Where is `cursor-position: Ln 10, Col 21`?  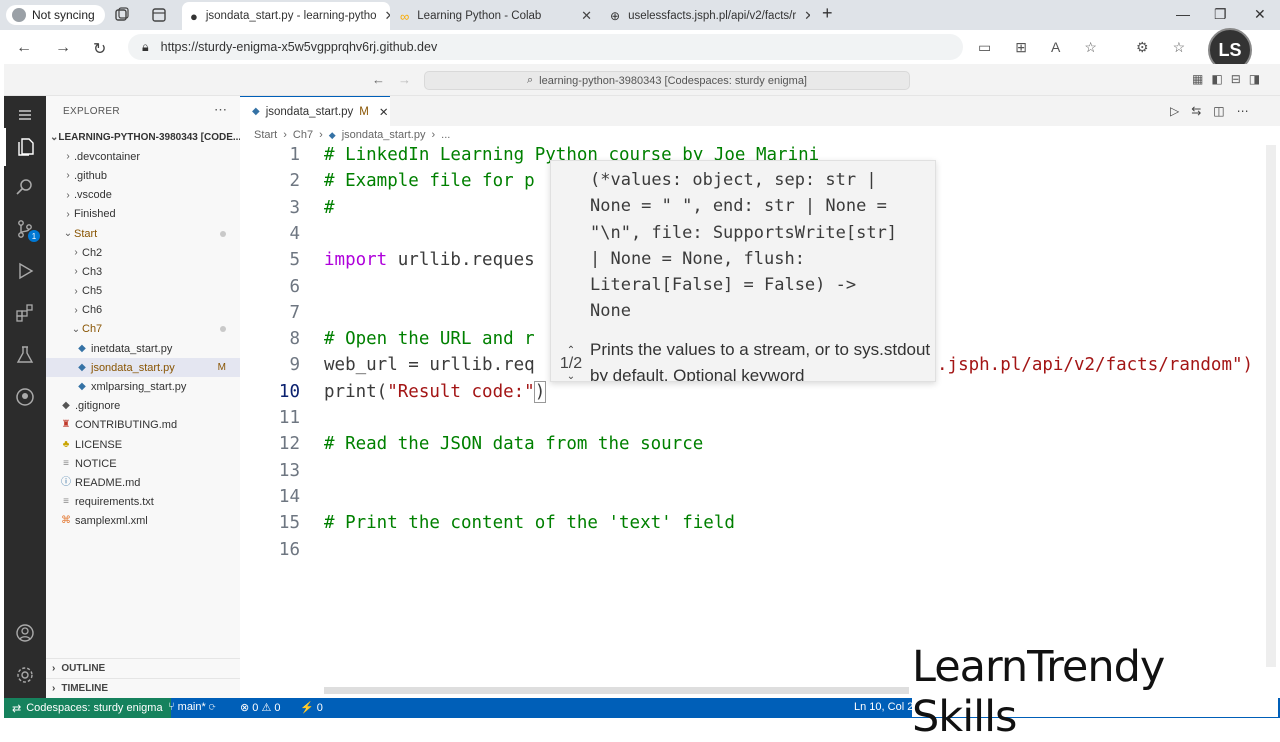 cursor-position: Ln 10, Col 21 is located at coordinates (886, 707).